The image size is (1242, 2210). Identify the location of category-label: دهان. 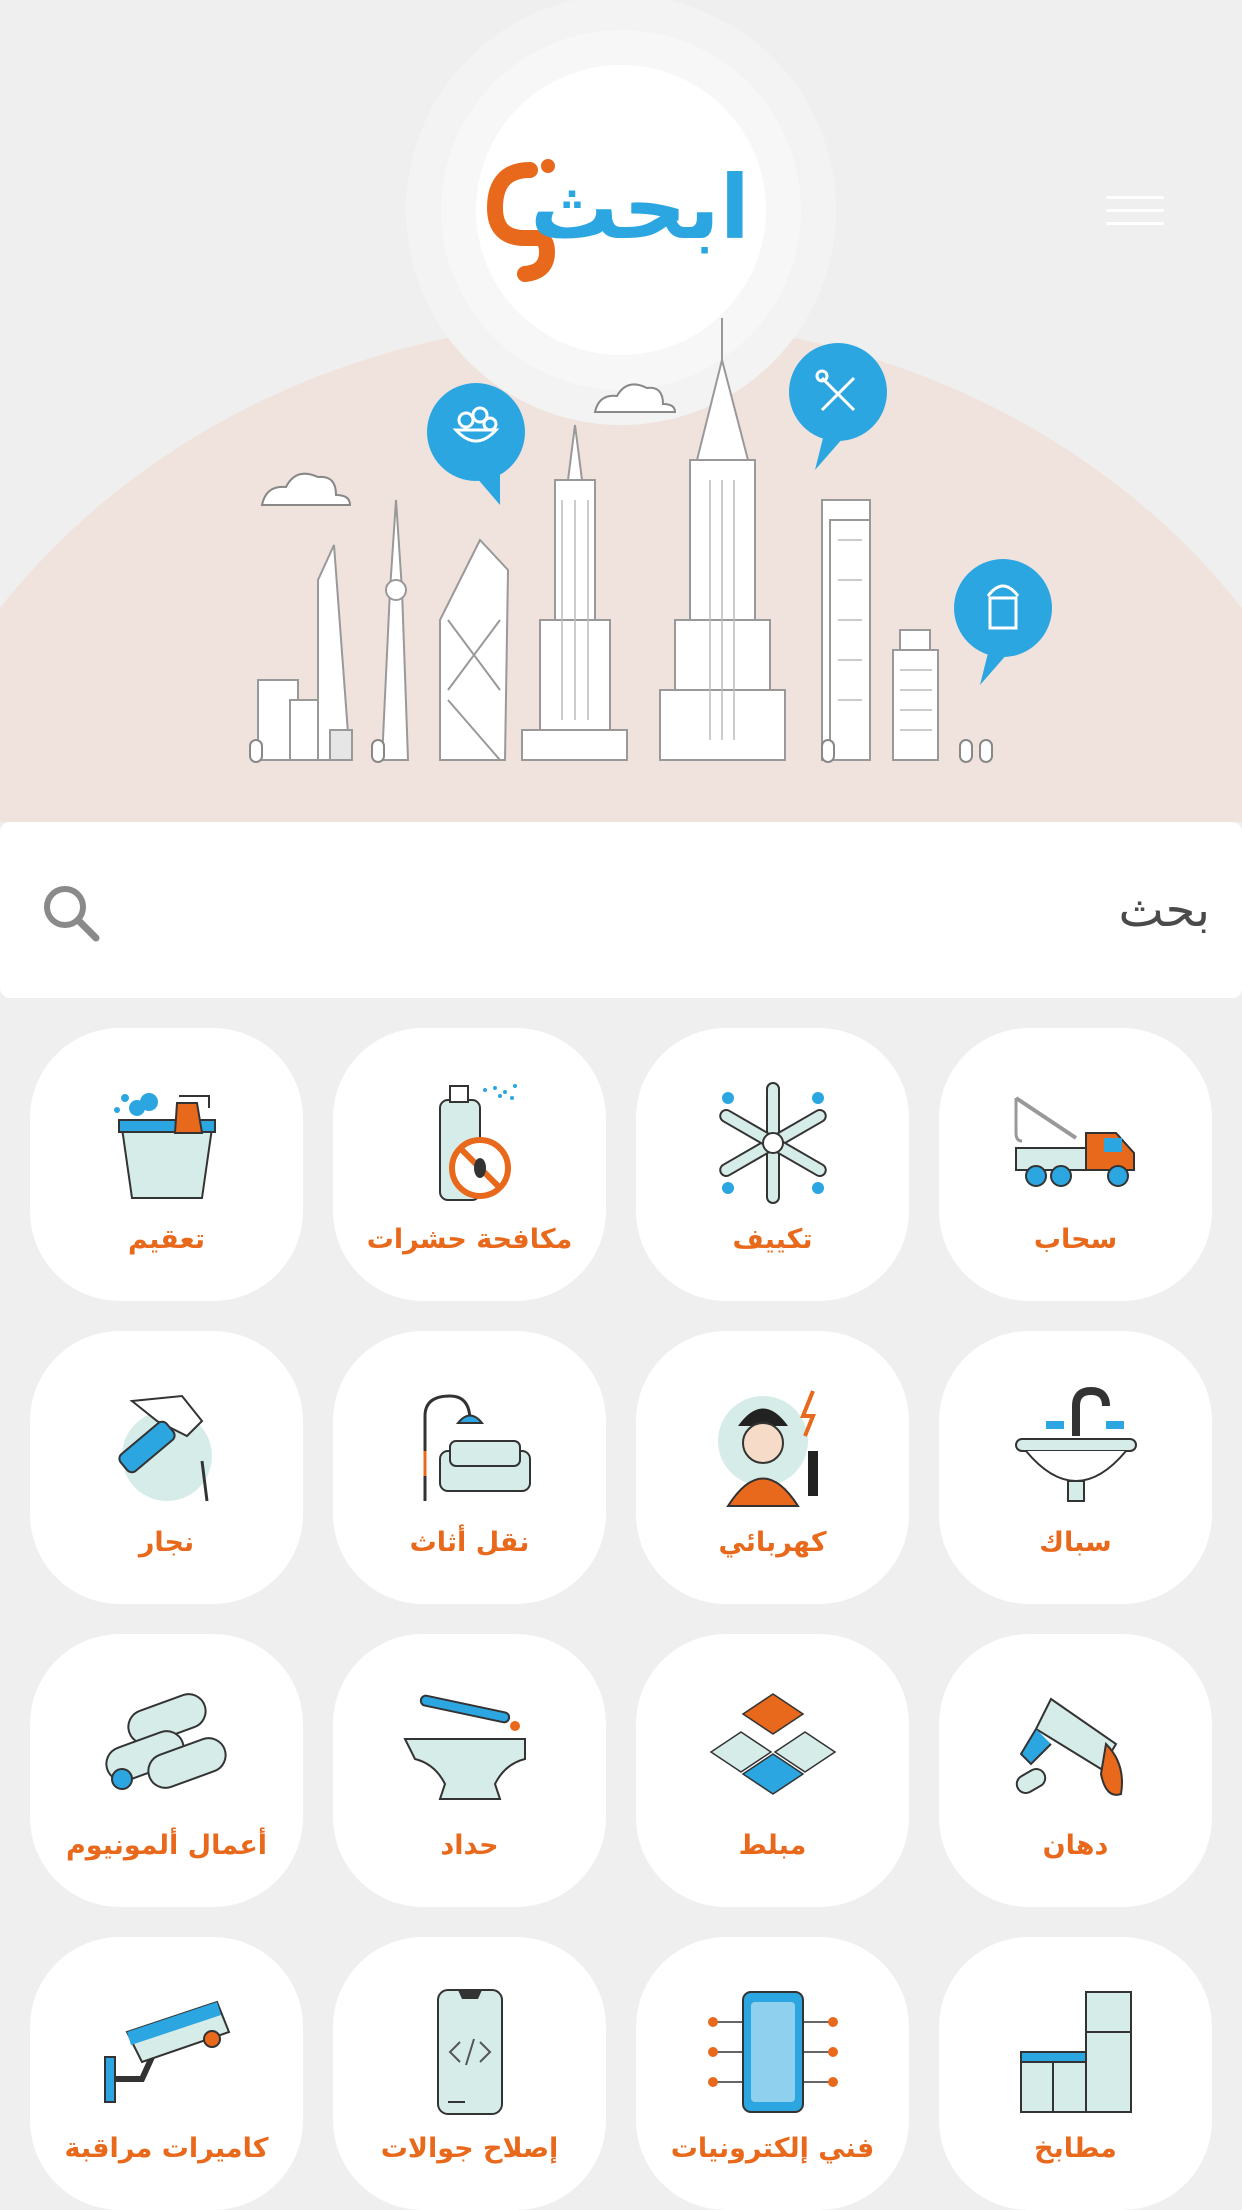
(1075, 1845).